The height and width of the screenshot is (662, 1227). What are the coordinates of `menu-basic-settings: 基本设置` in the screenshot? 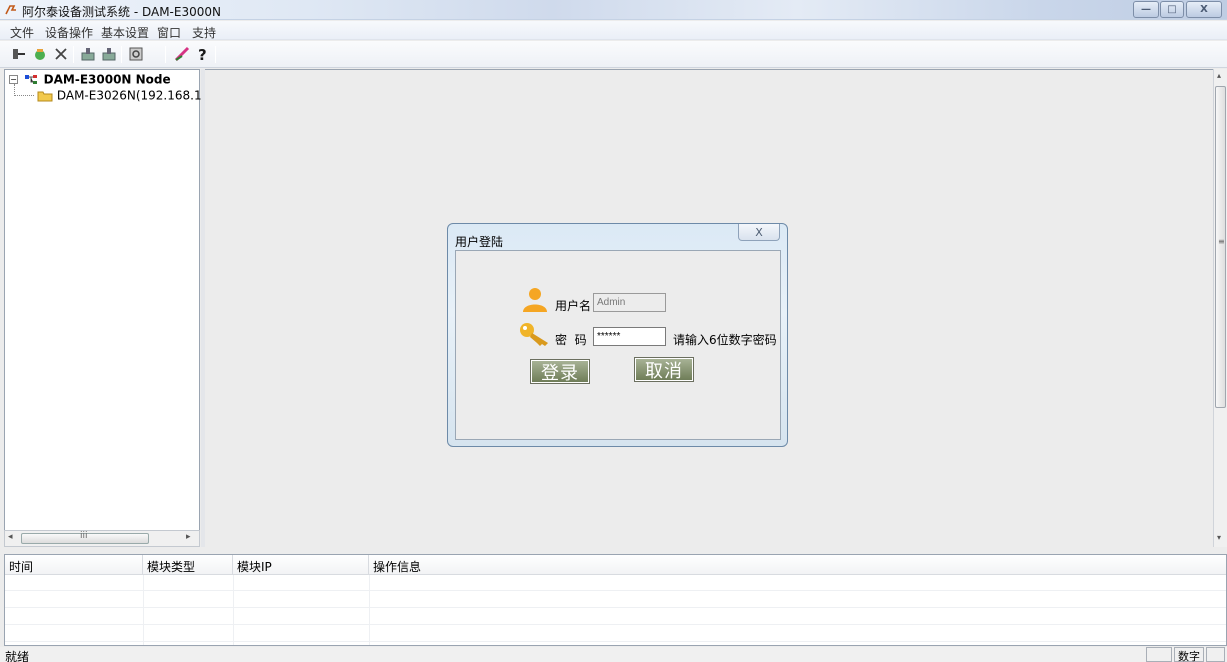 It's located at (125, 32).